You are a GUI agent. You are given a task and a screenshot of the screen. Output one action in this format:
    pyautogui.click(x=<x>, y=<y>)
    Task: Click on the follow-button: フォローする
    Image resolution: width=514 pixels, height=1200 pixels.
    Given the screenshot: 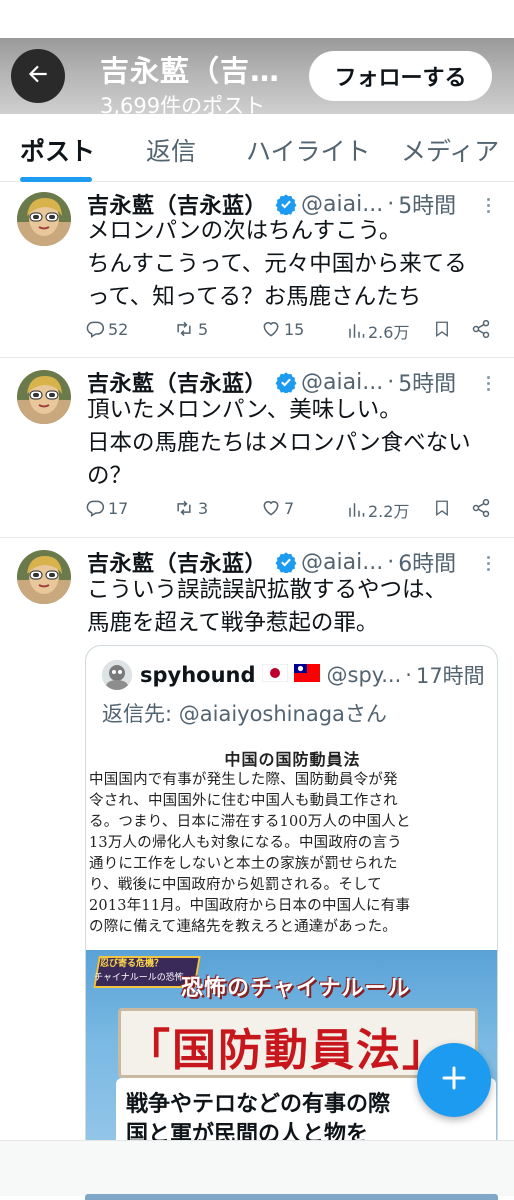 What is the action you would take?
    pyautogui.click(x=400, y=76)
    